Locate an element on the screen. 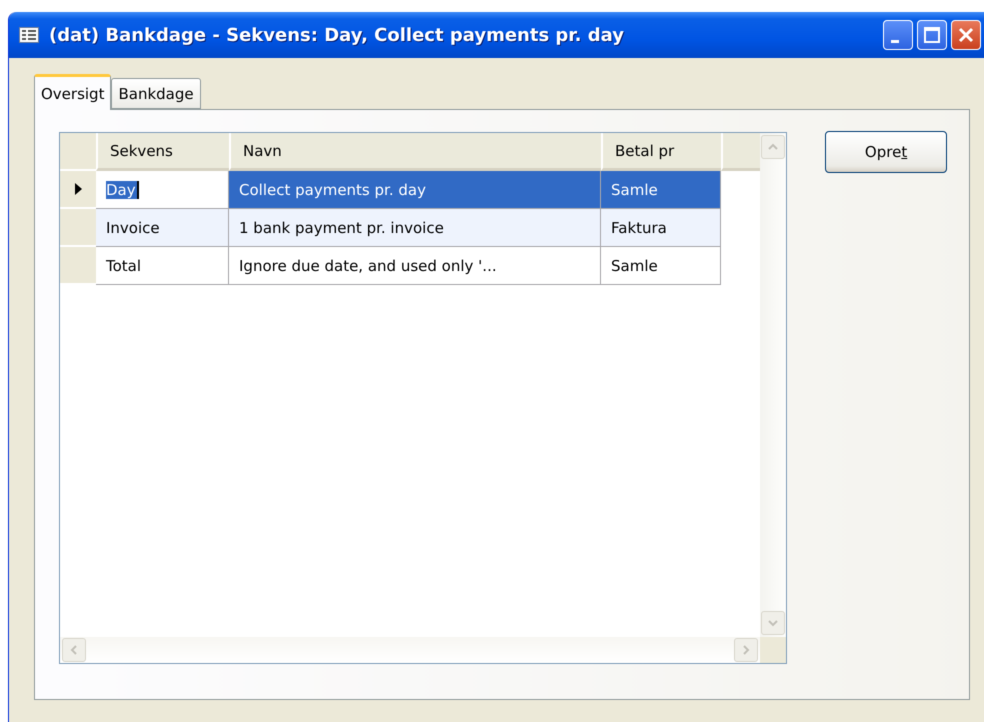  minimize-button is located at coordinates (898, 35).